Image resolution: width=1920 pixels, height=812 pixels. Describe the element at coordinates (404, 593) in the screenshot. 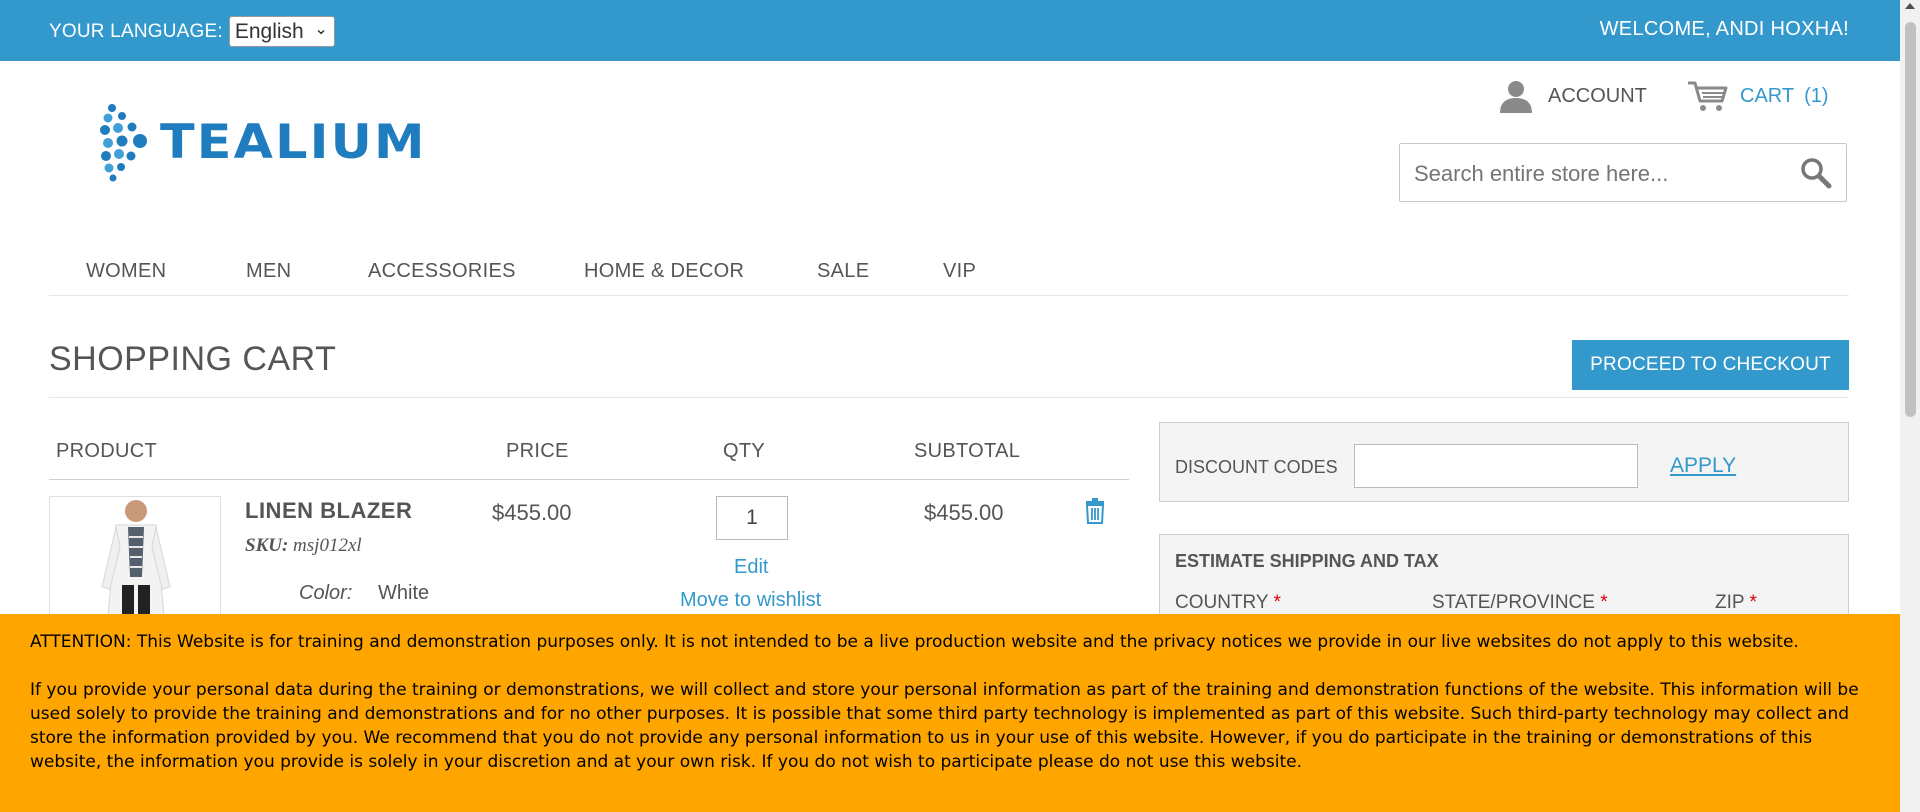

I see `color-option-value: White` at that location.